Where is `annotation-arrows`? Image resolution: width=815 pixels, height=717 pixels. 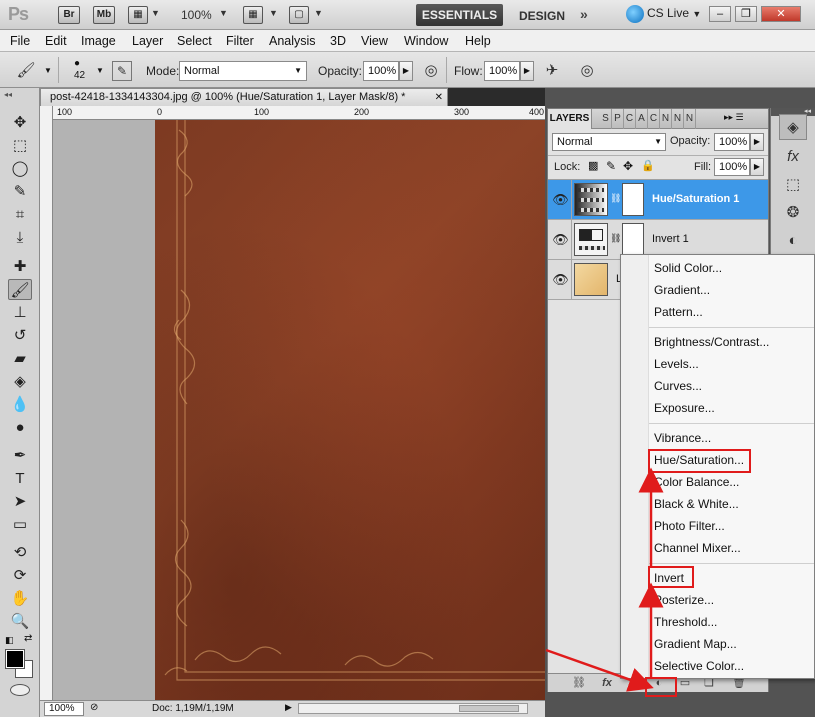
annotation-arrows is located at coordinates (604, 579).